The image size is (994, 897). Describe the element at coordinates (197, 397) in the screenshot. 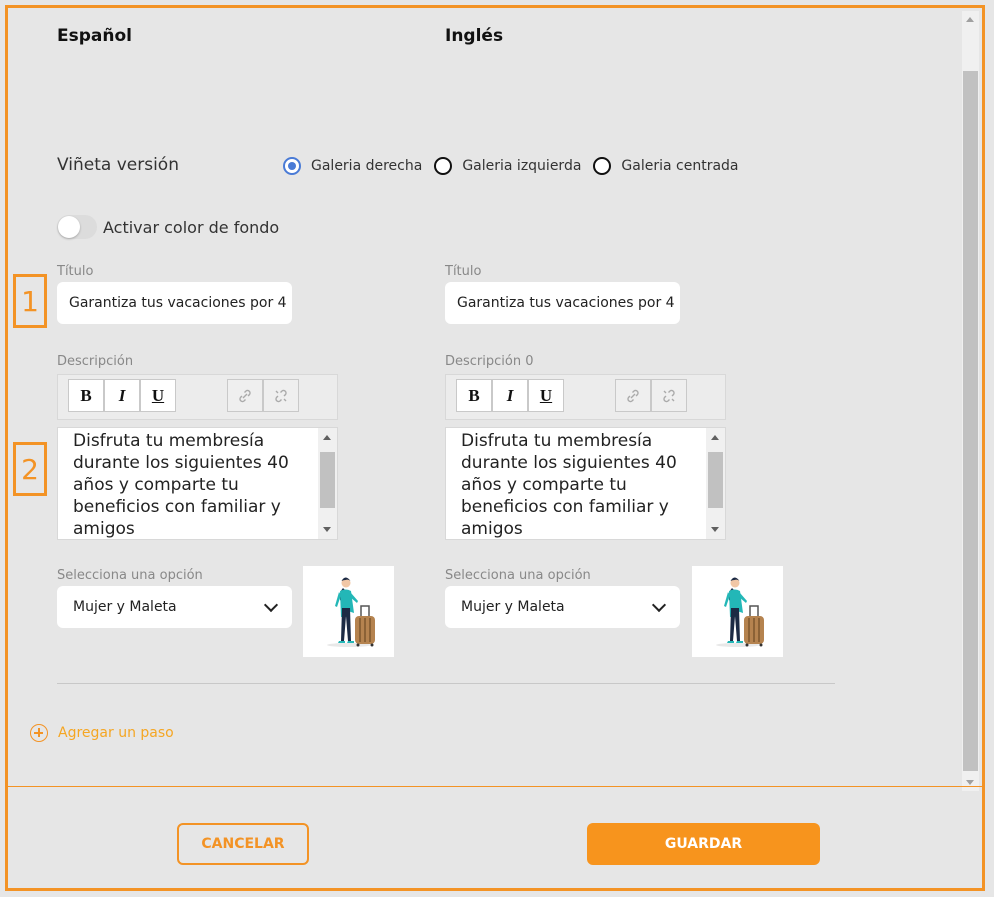

I see `left-editor-toolbar: B I U` at that location.